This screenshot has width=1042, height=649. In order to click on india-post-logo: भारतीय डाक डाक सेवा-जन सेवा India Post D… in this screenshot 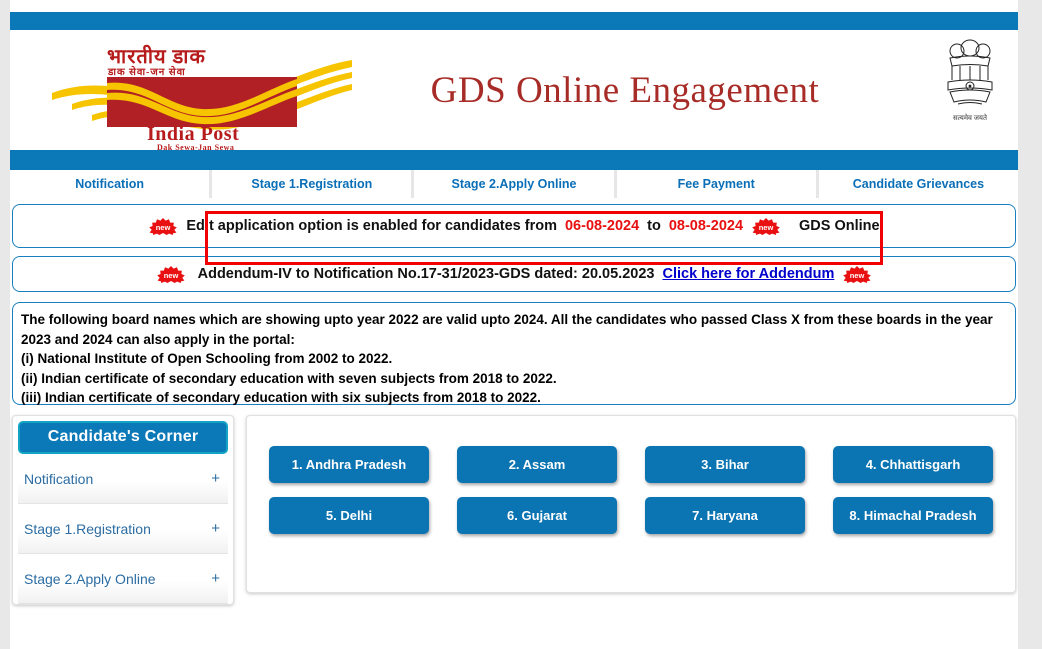, I will do `click(202, 91)`.